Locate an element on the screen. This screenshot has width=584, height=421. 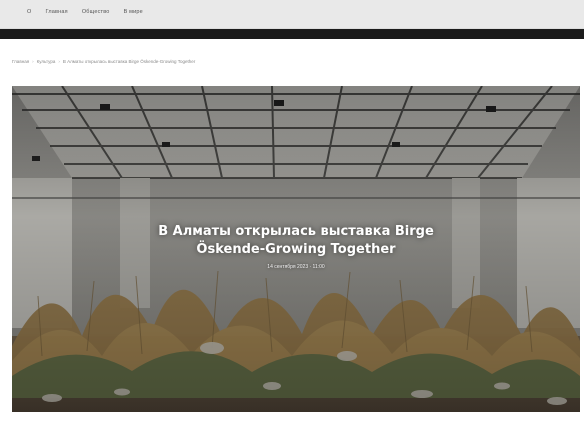
top-navigation-bar: О Главная Общество В мире is located at coordinates (292, 14).